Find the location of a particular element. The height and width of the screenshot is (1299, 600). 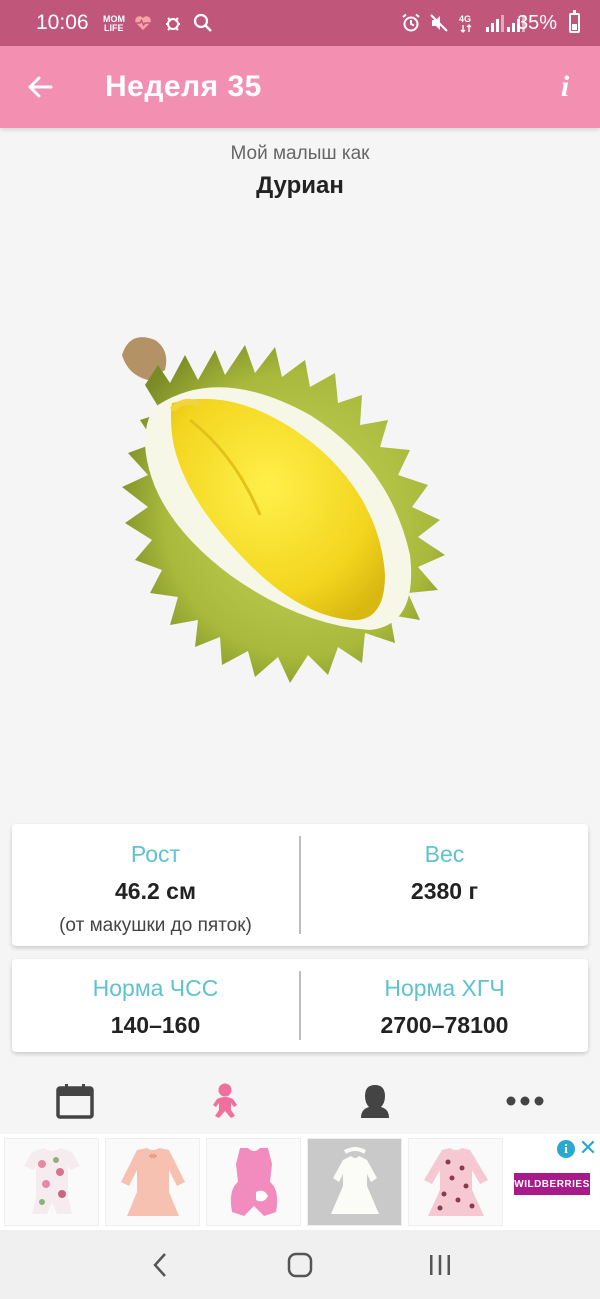

hcg-value: 2700–78100 is located at coordinates (444, 1025).